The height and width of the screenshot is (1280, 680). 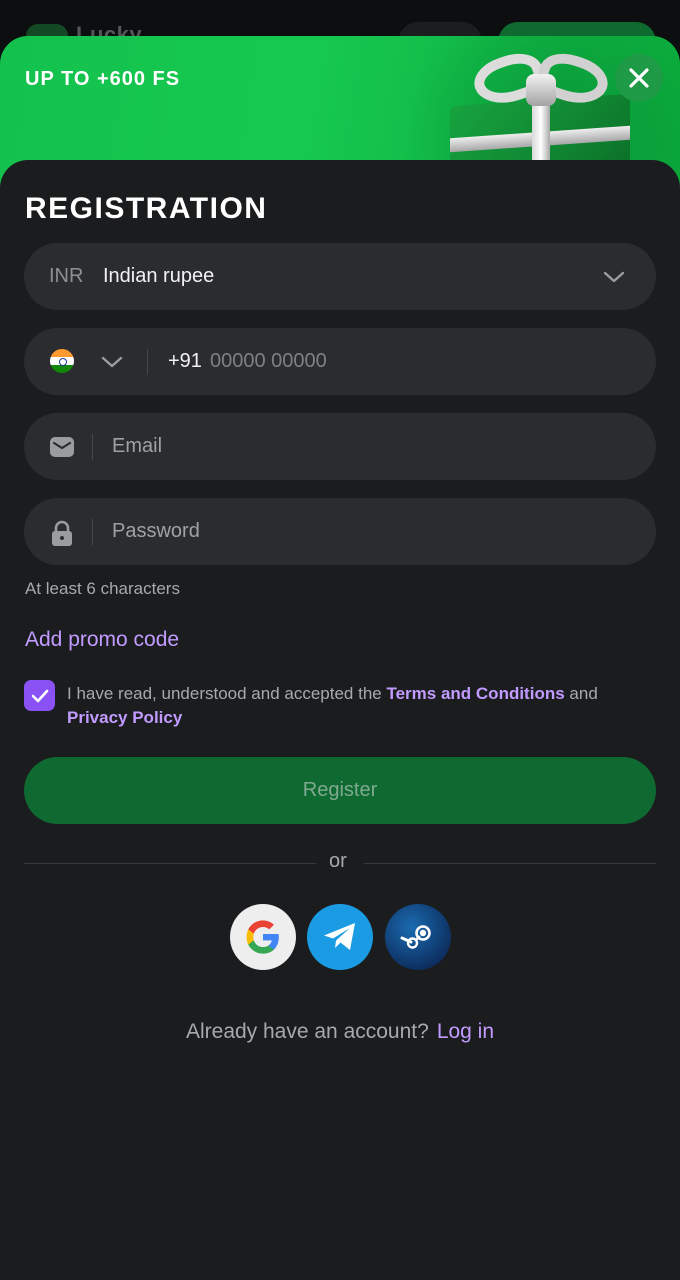 I want to click on close-button, so click(x=639, y=78).